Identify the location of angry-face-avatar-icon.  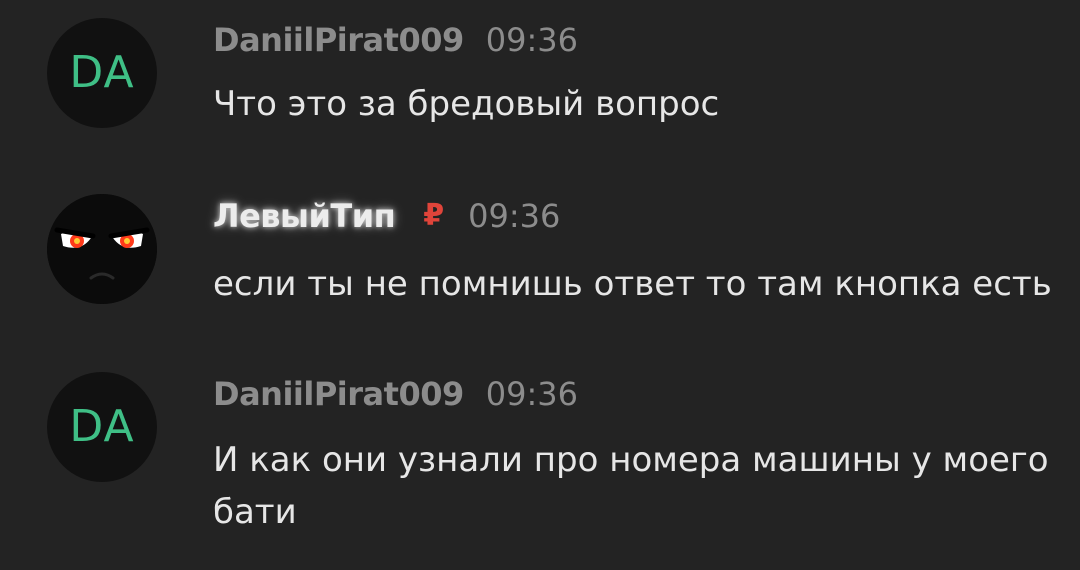
(102, 249).